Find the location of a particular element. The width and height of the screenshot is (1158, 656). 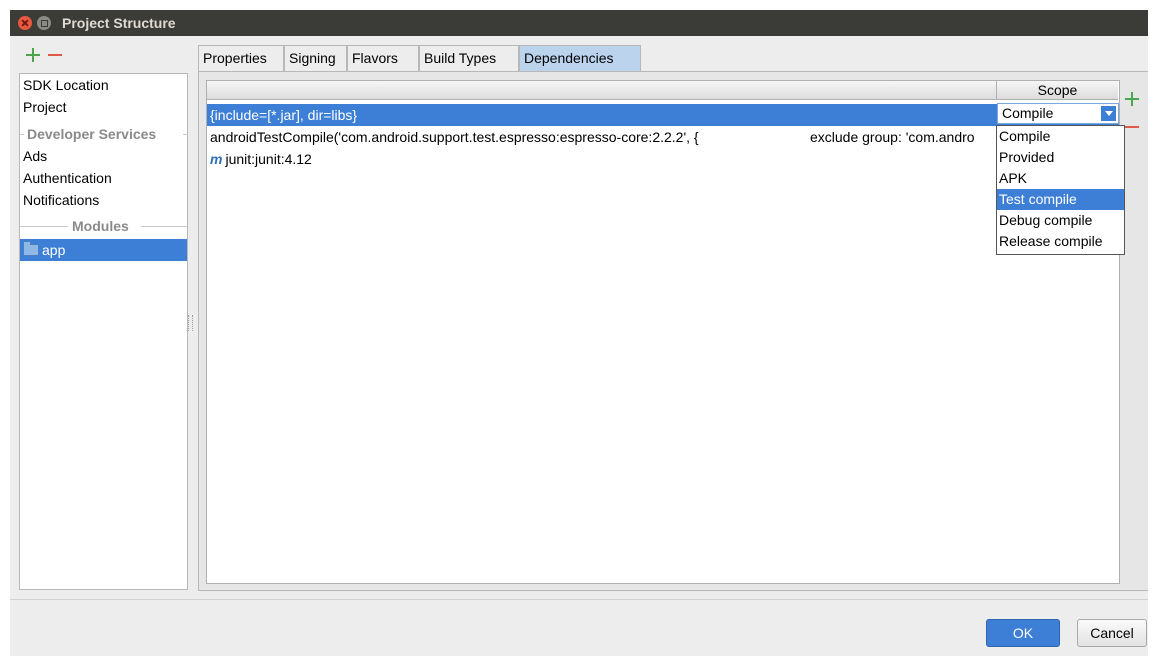

maven-library-icon: m is located at coordinates (216, 159).